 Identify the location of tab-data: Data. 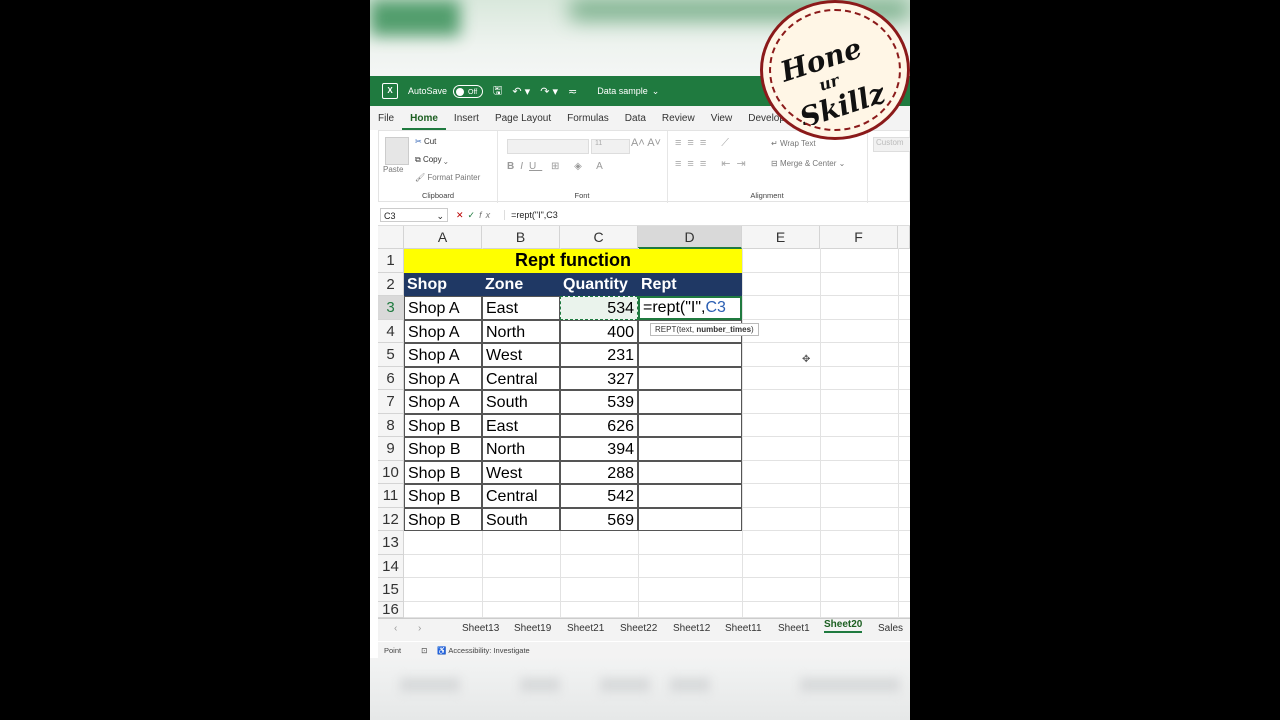
(635, 121).